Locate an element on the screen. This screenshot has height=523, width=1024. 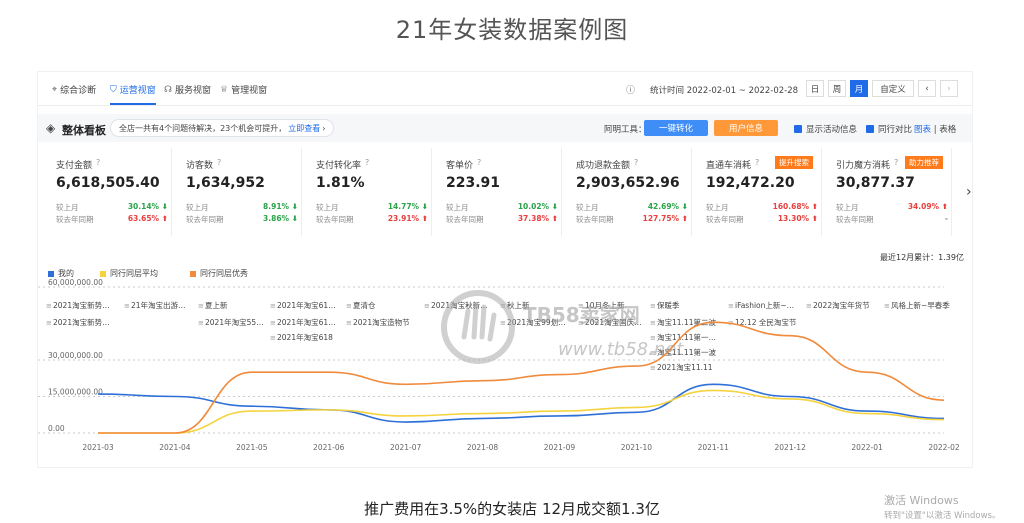
x-tick-label: 2021-03 is located at coordinates (98, 447).